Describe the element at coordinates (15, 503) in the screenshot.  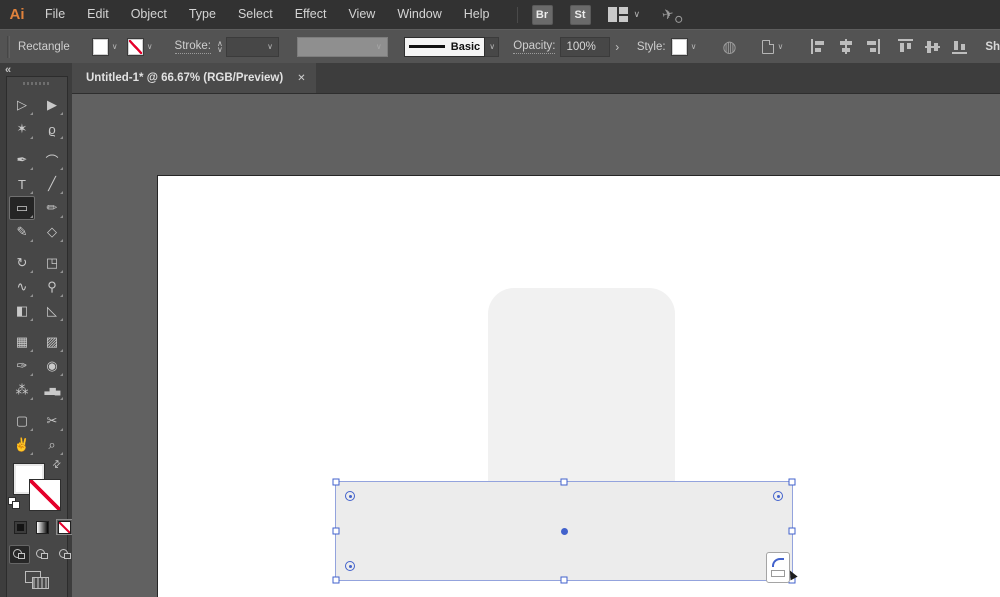
I see `default-fill-stroke-icon` at that location.